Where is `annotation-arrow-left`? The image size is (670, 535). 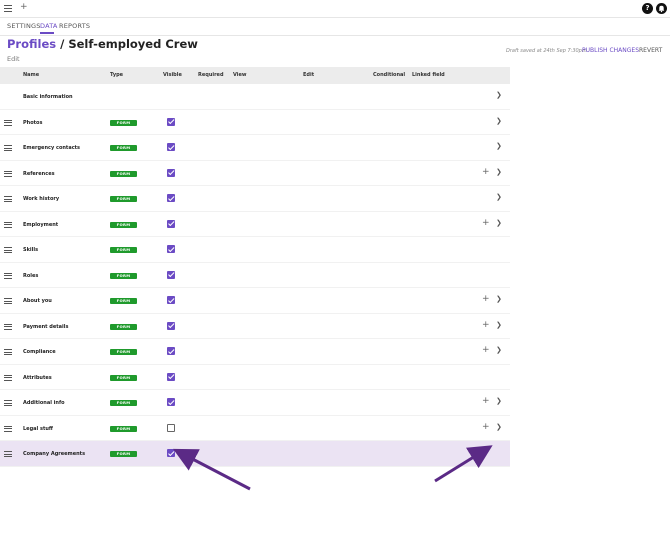
annotation-arrow-left is located at coordinates (212, 469).